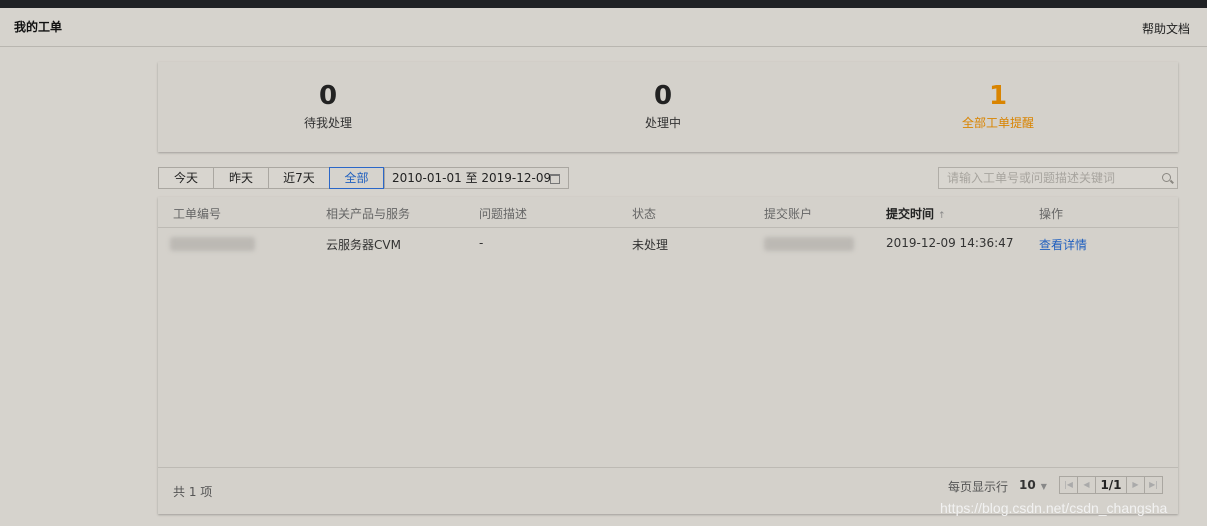  I want to click on current-page: 1/1, so click(1111, 485).